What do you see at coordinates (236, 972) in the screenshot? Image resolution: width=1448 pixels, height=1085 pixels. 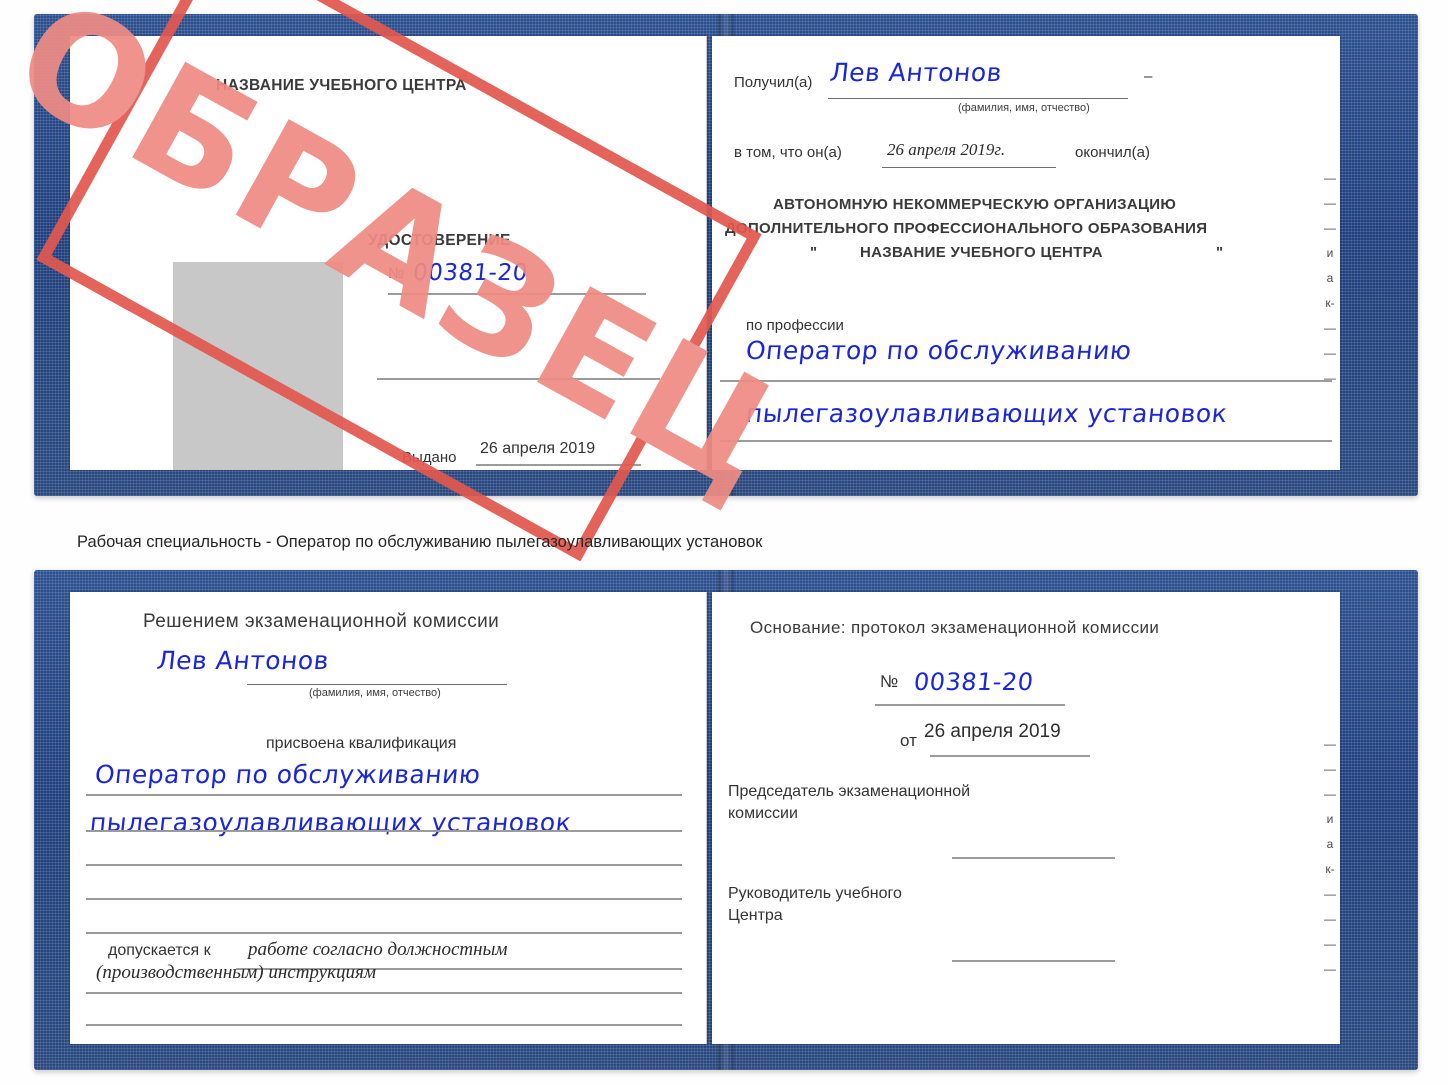 I see `allowed-value-line-2: (производственным) инструкциям` at bounding box center [236, 972].